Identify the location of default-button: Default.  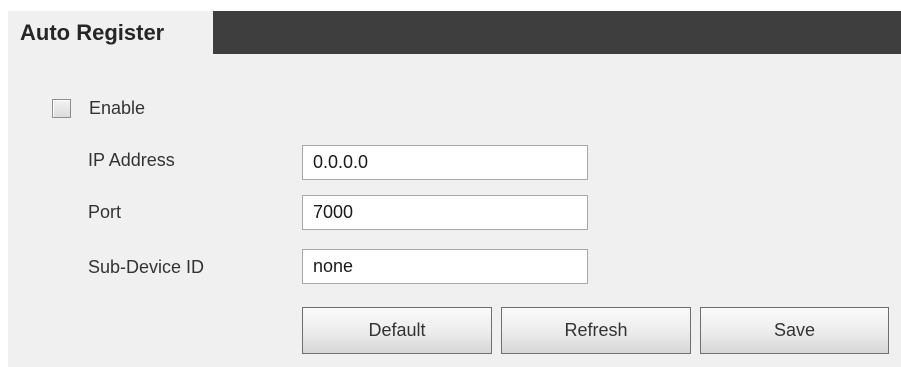
(397, 330).